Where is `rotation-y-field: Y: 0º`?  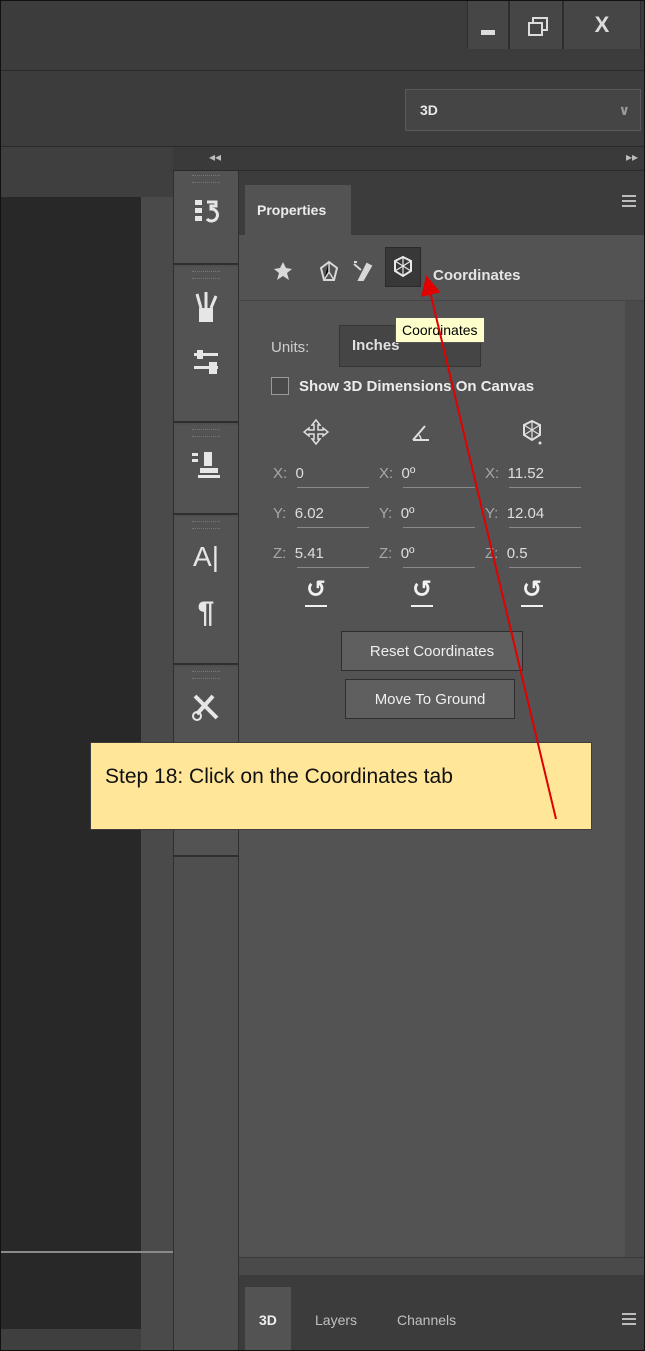 rotation-y-field: Y: 0º is located at coordinates (427, 516).